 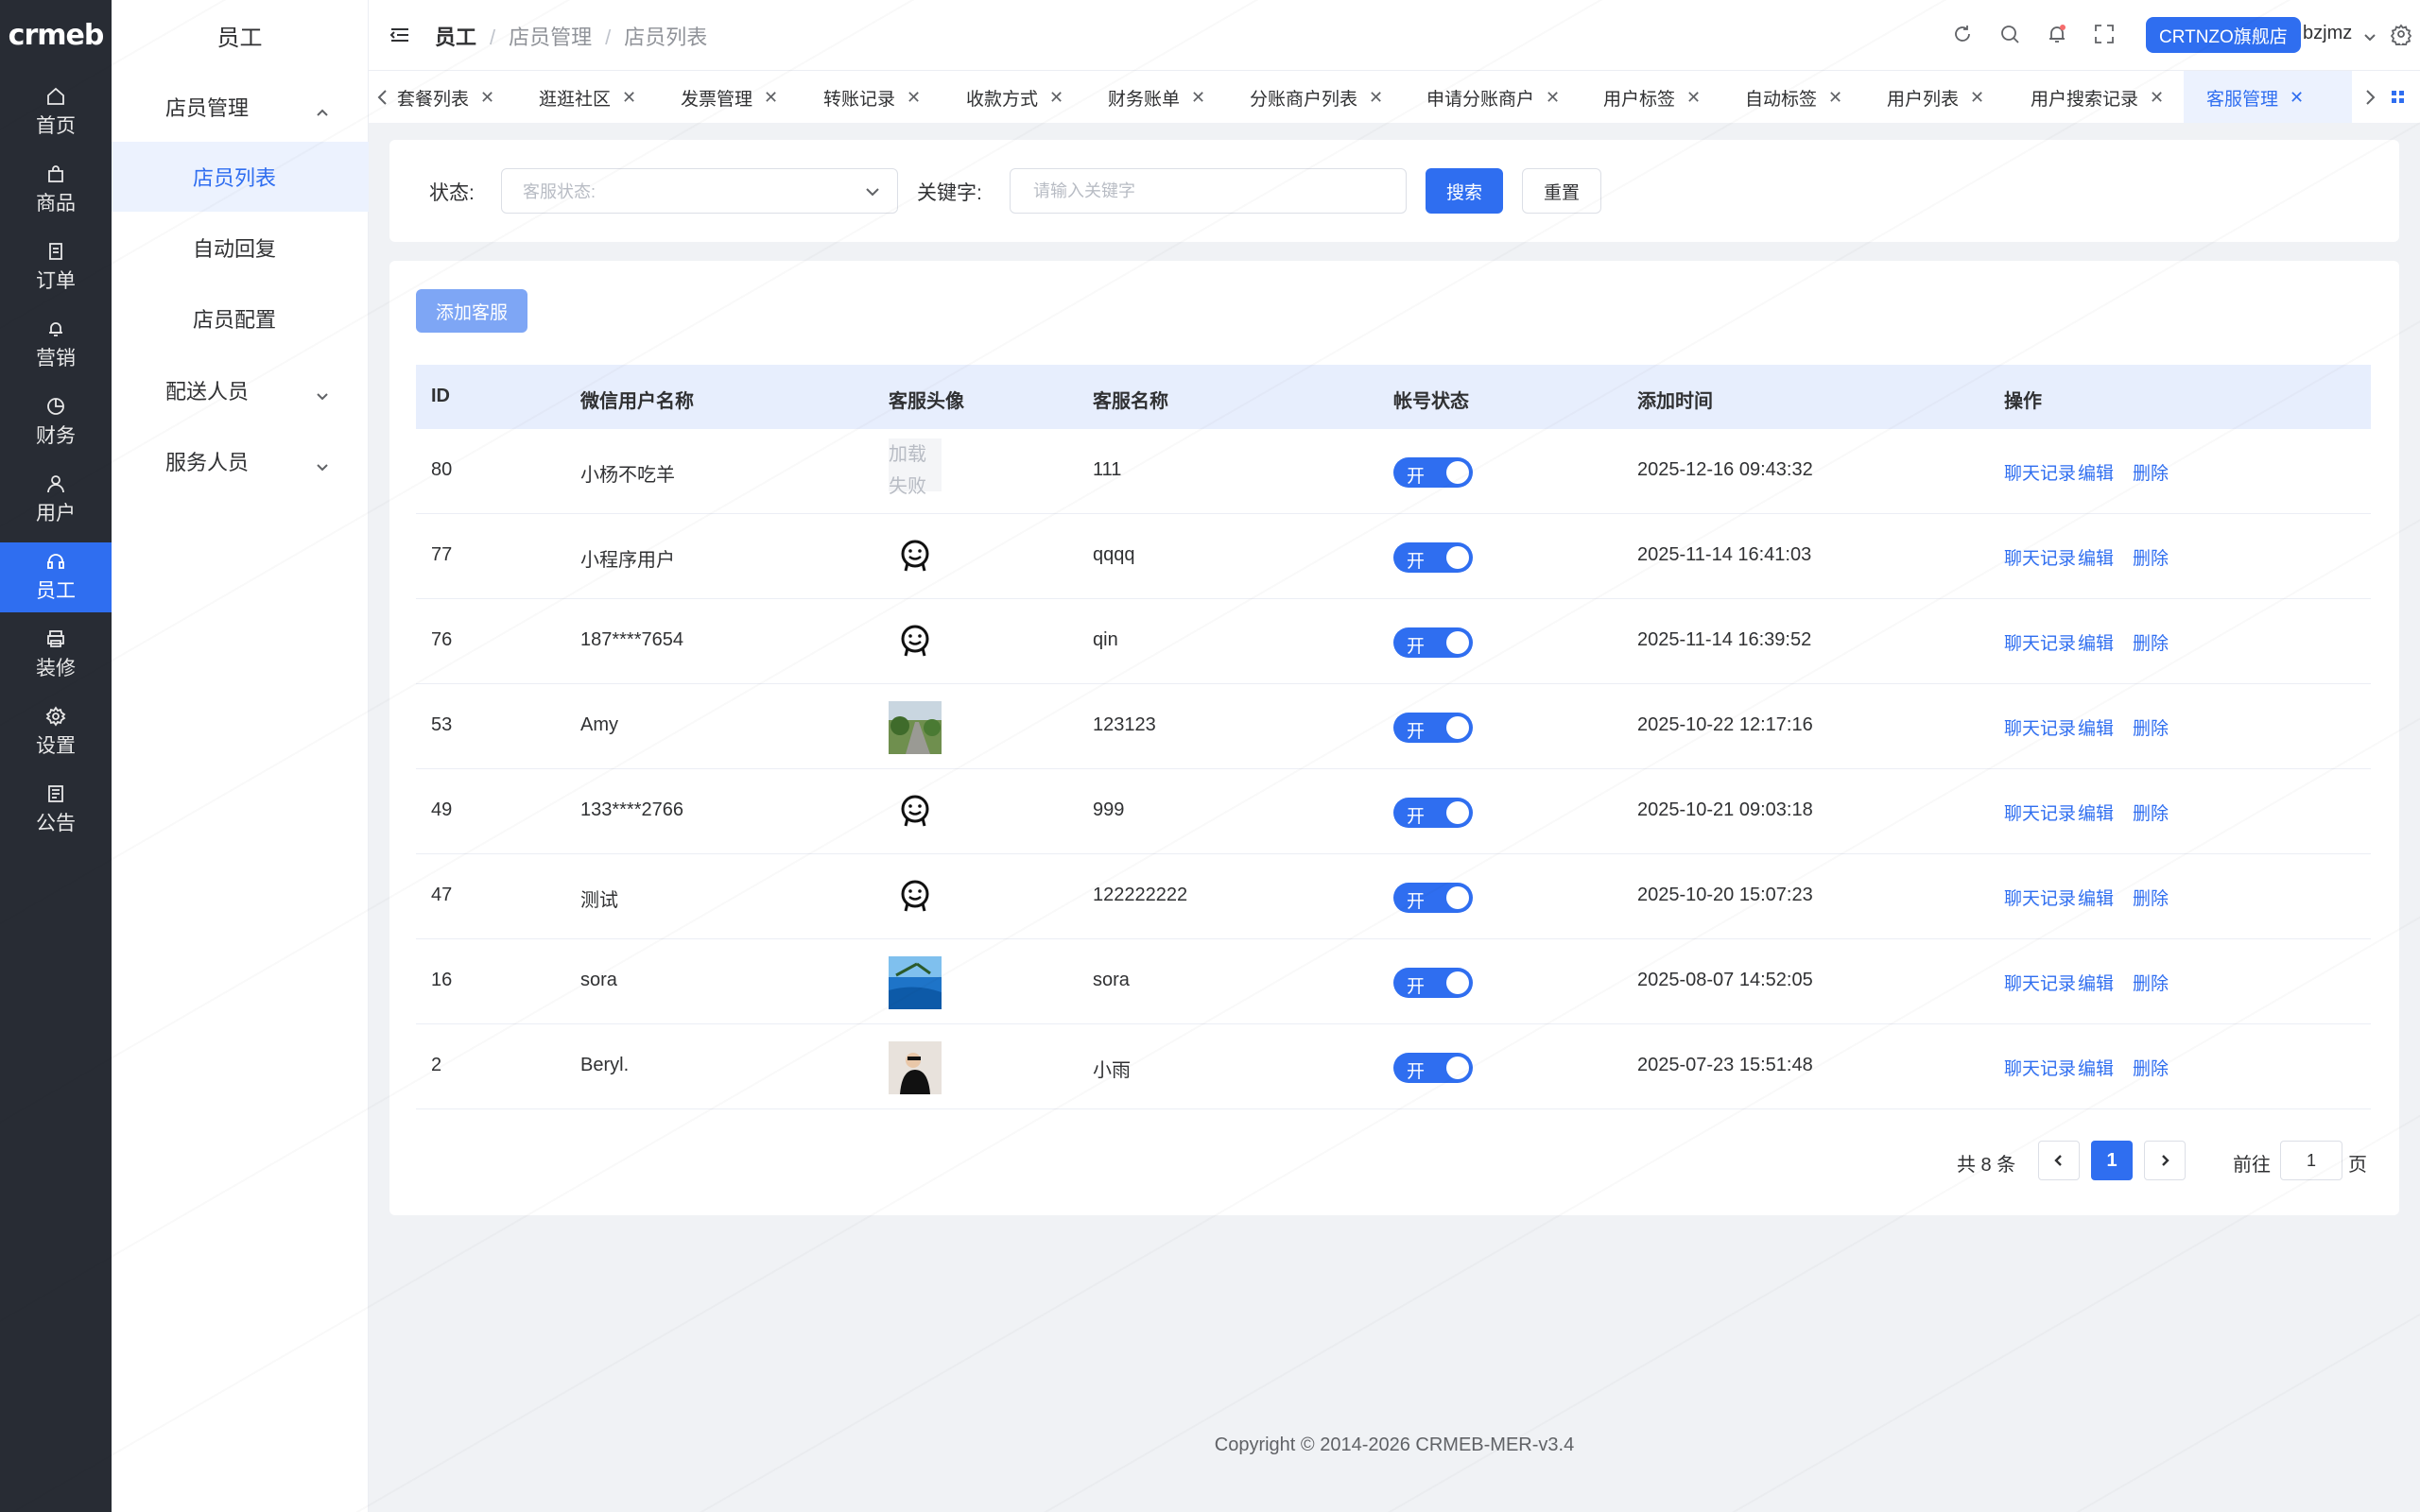 I want to click on rail-item-0: 首页, so click(x=56, y=112).